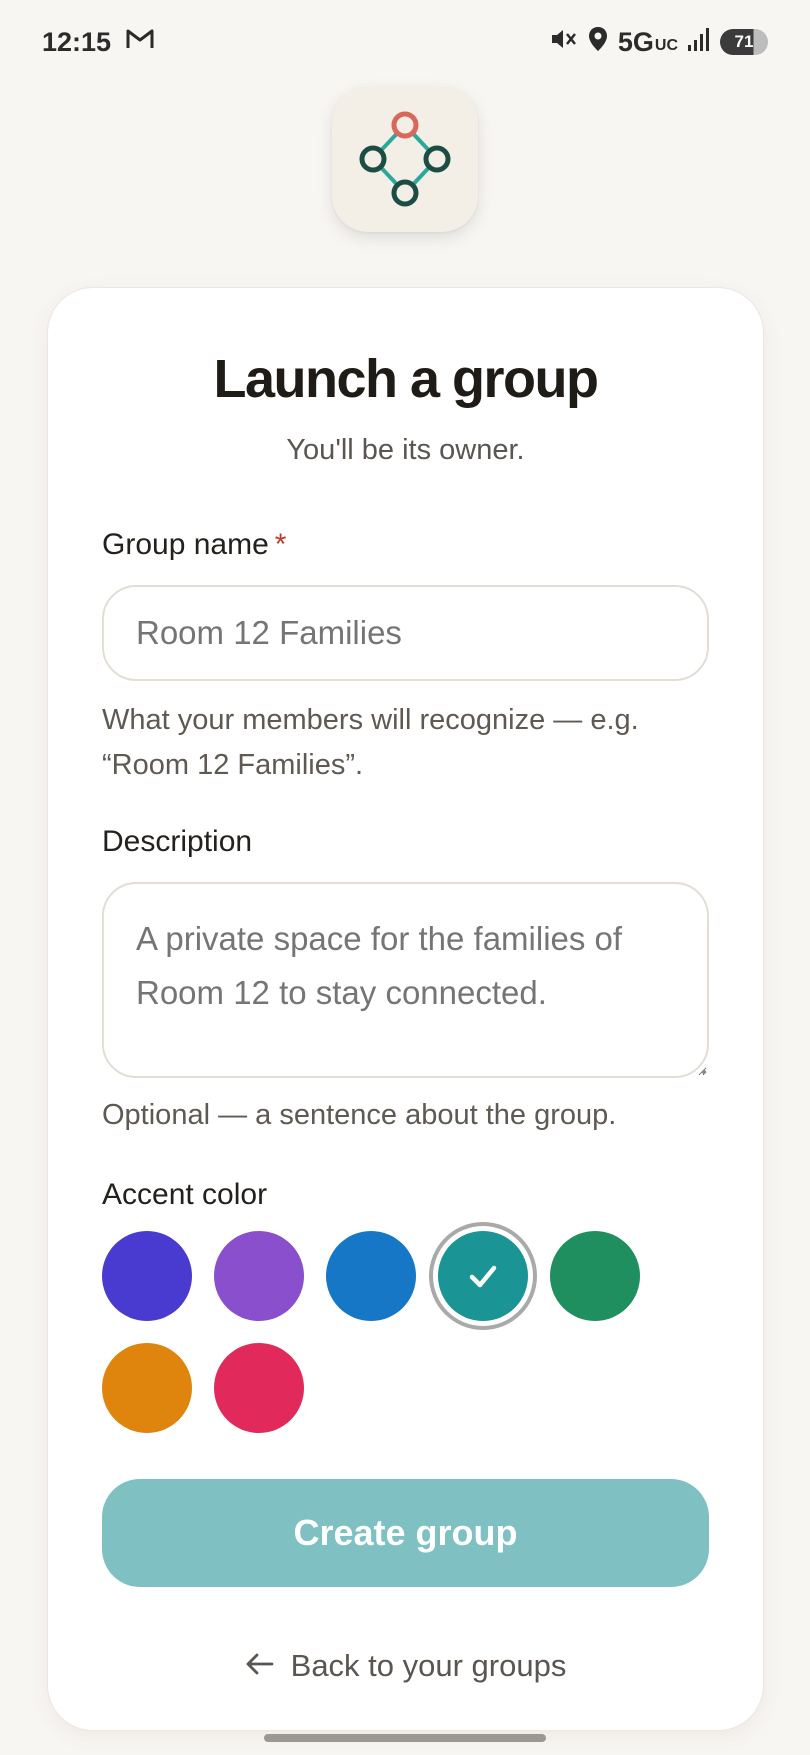 The image size is (810, 1755). I want to click on description-help: Optional — a sentence about the group., so click(359, 1115).